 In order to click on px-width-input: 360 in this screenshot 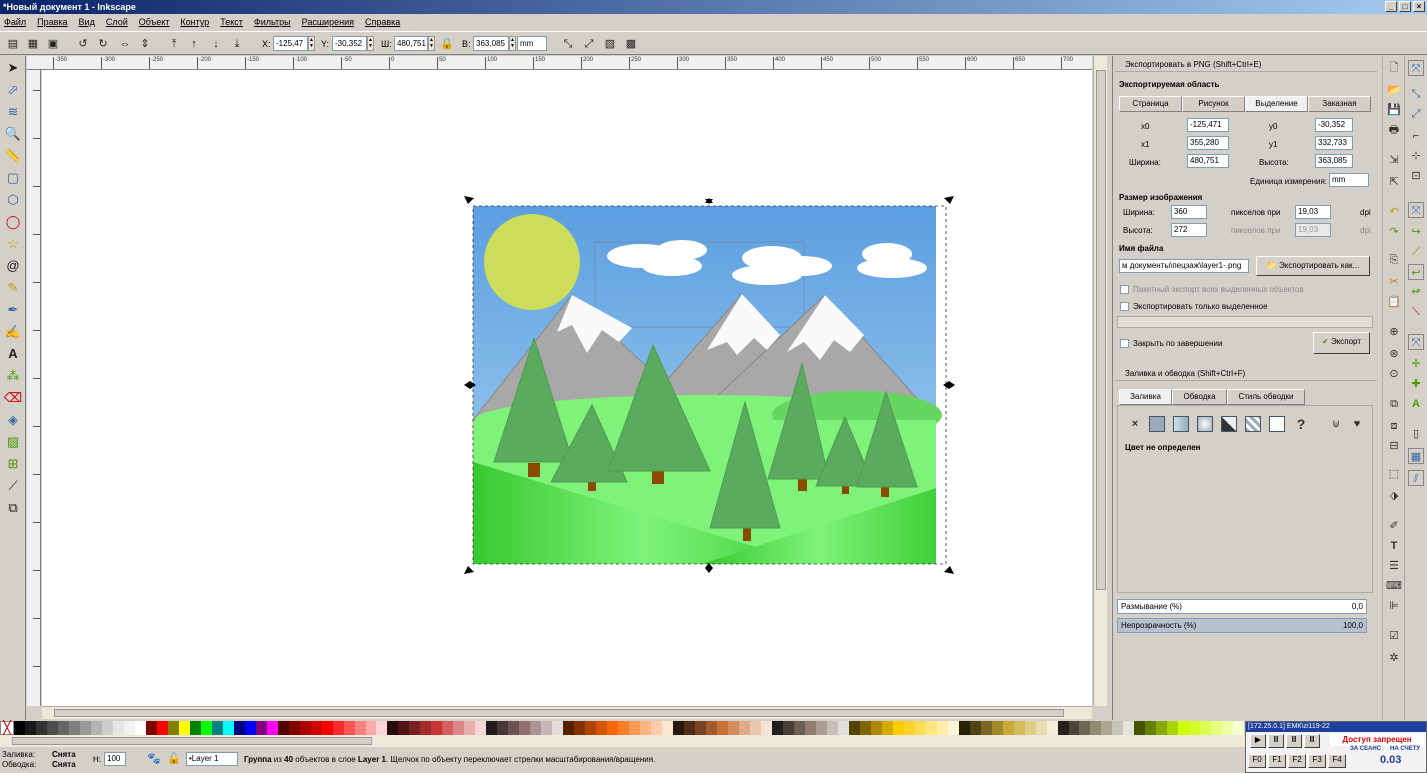, I will do `click(1189, 212)`.